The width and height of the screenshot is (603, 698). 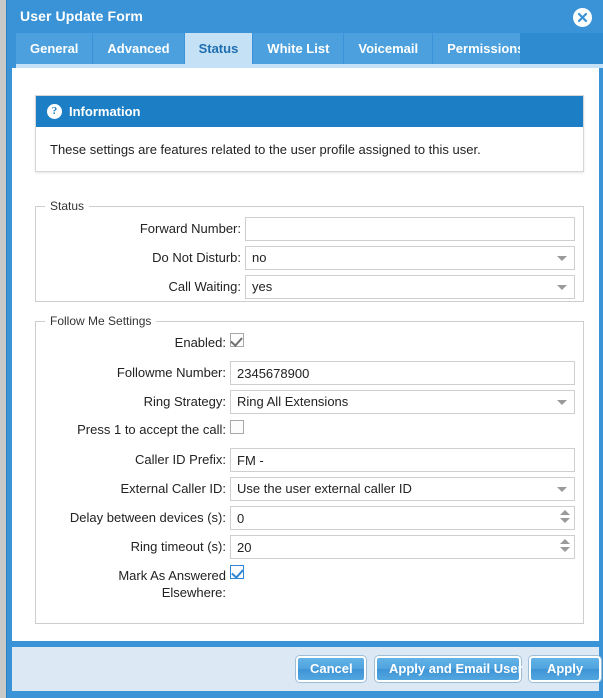 I want to click on do-not-disturb-value: no, so click(x=259, y=257).